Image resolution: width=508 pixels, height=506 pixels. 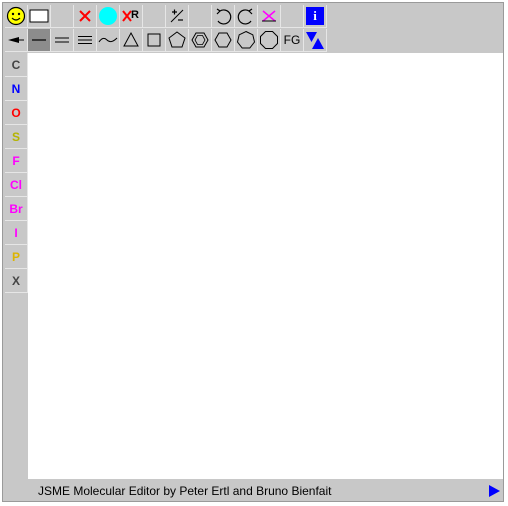 I want to click on r-label: R, so click(x=135, y=15).